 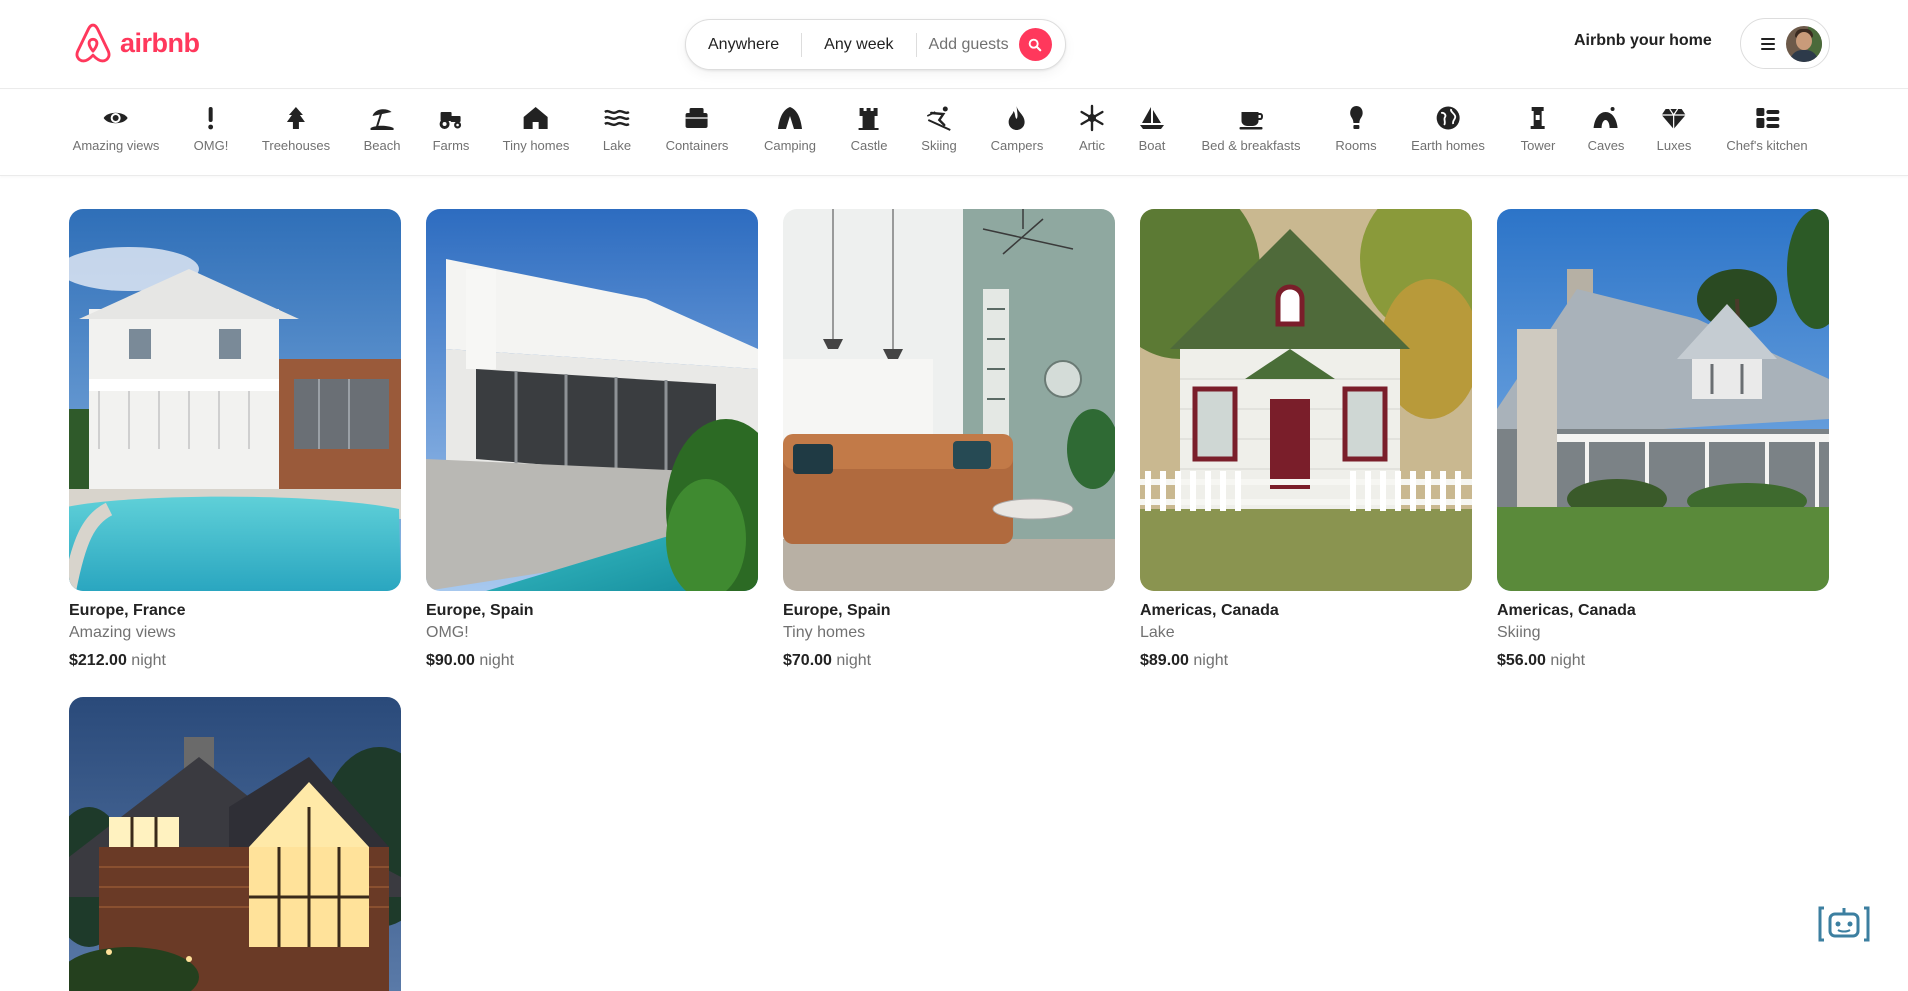 I want to click on tent-icon, so click(x=790, y=118).